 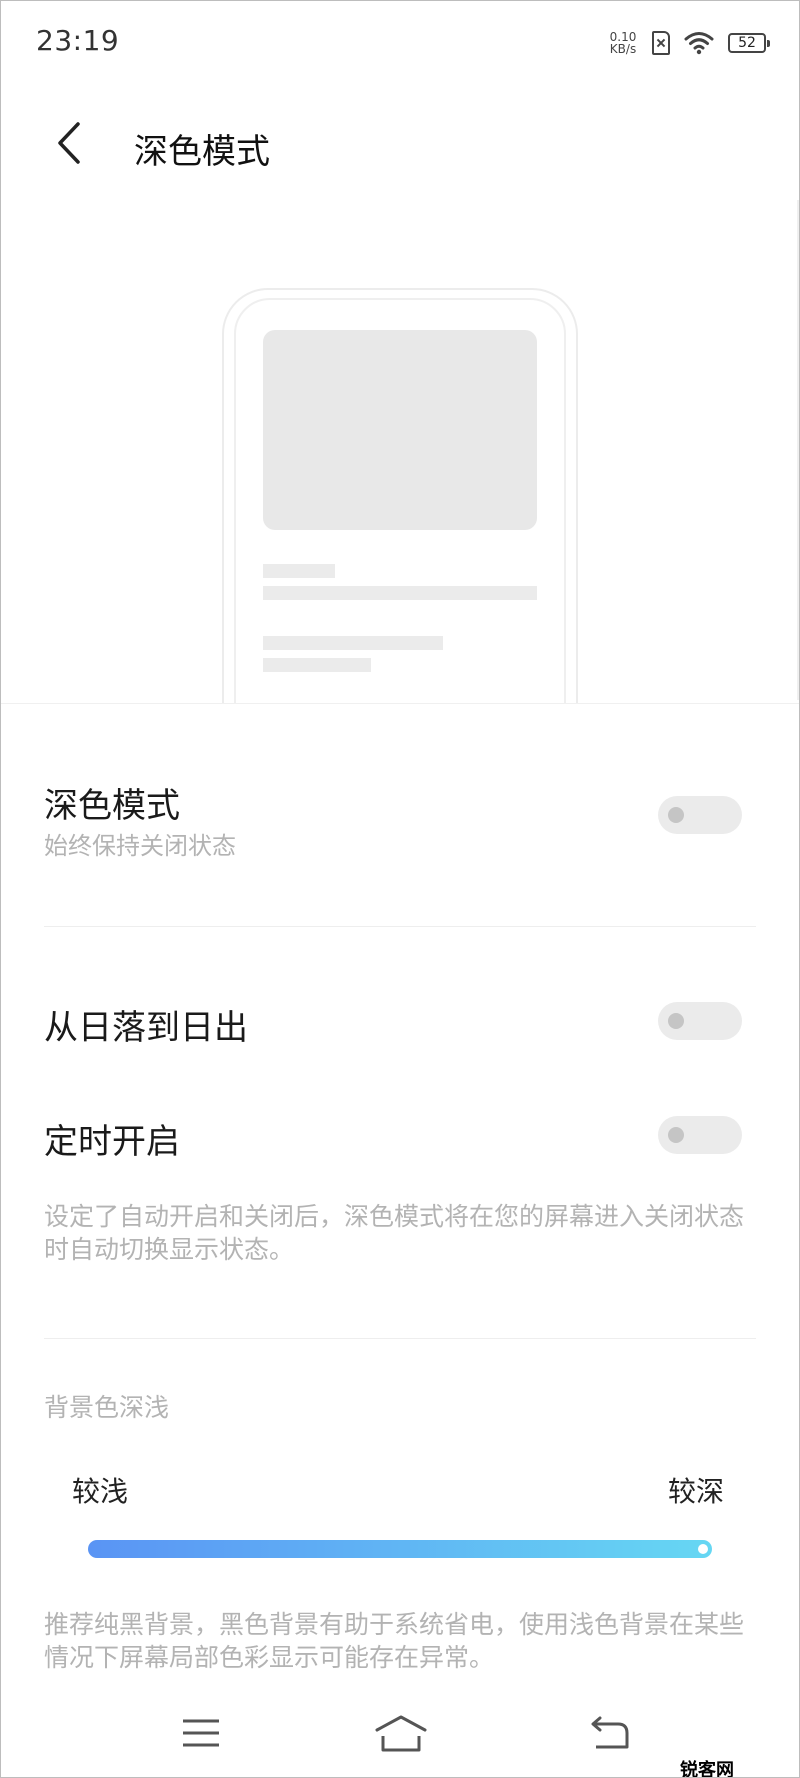 What do you see at coordinates (400, 1136) in the screenshot?
I see `setting-scheduled: 定时开启` at bounding box center [400, 1136].